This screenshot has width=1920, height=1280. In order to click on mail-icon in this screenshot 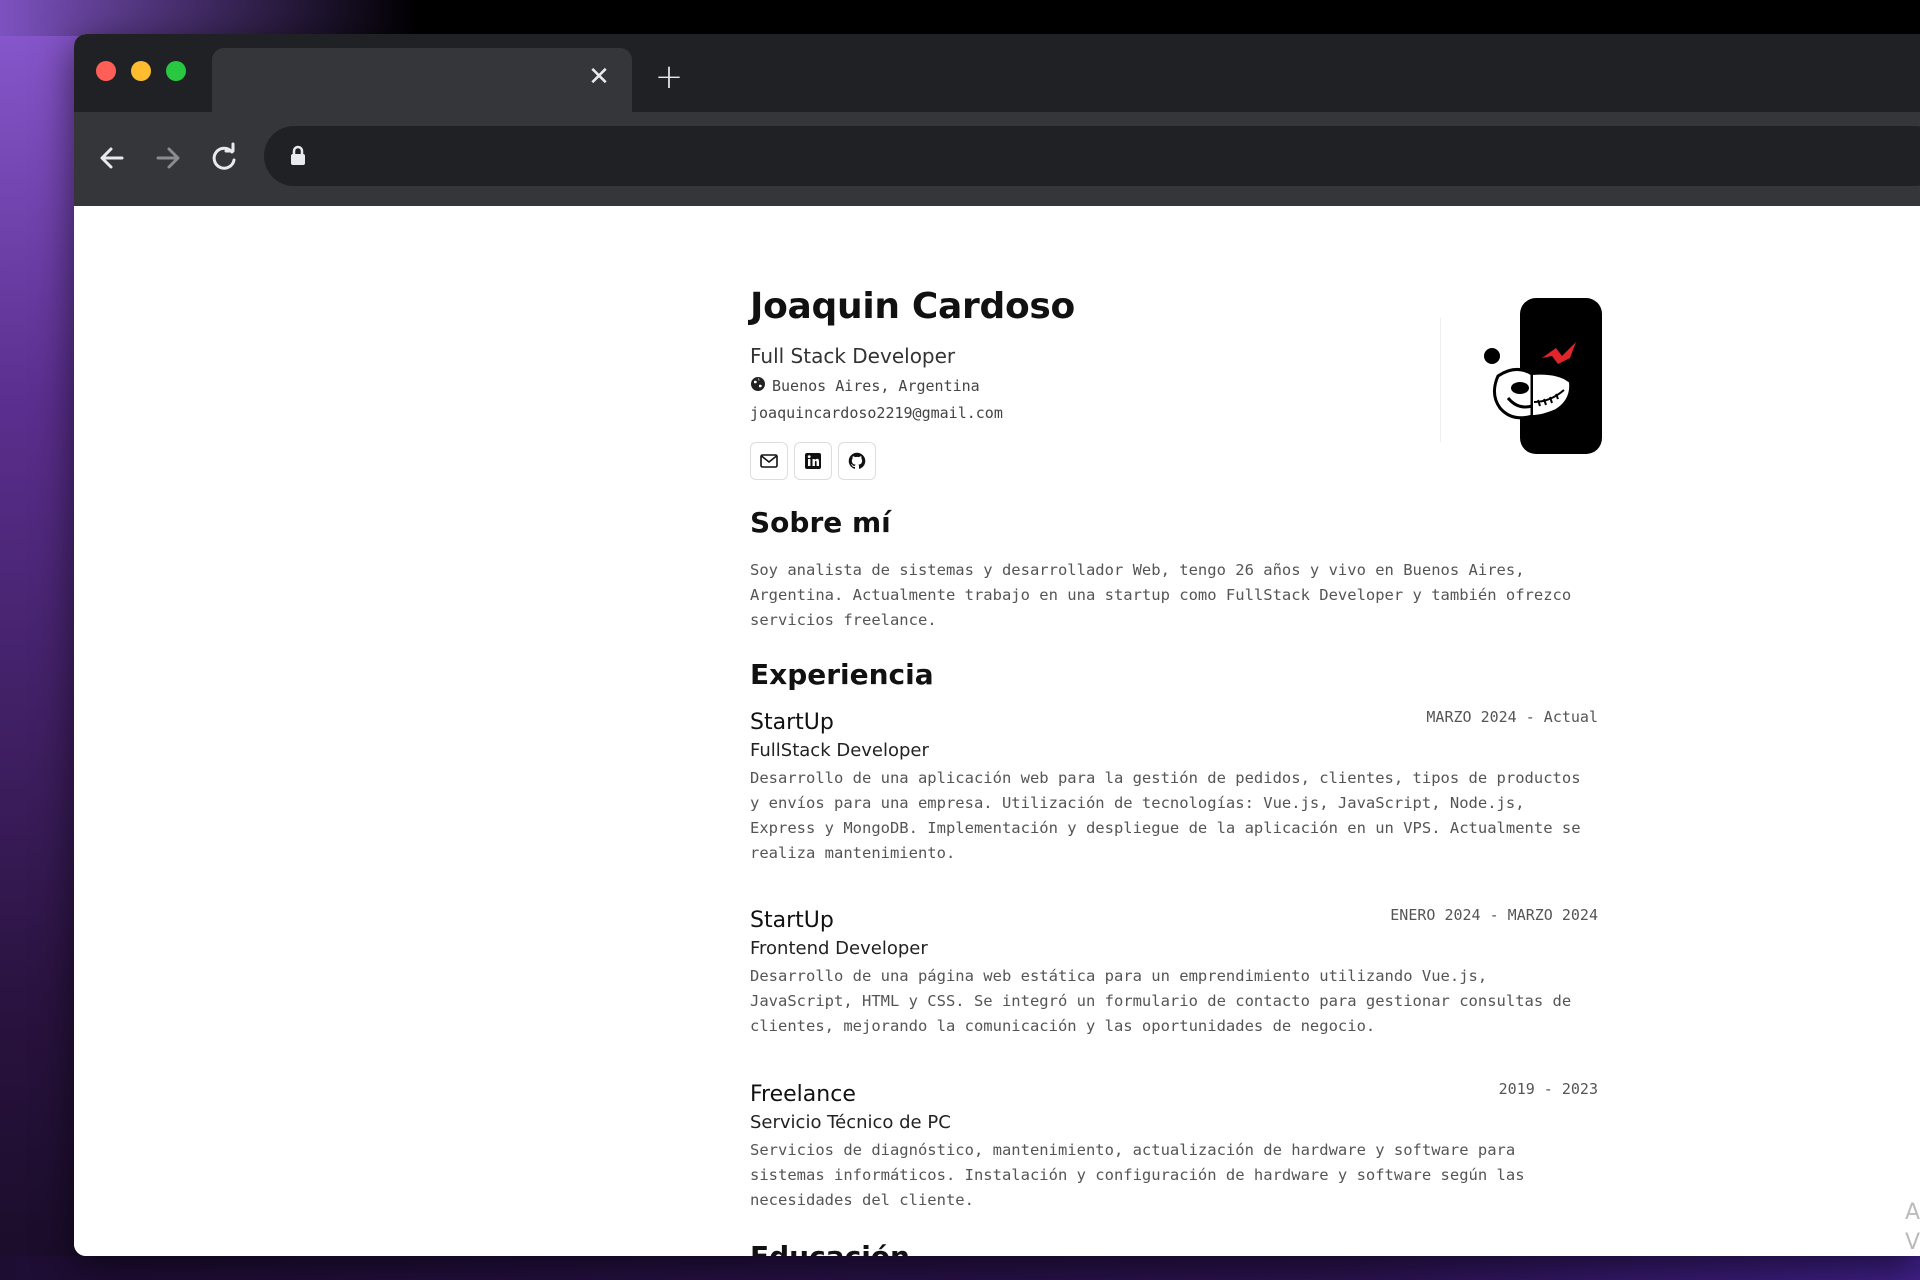, I will do `click(769, 461)`.